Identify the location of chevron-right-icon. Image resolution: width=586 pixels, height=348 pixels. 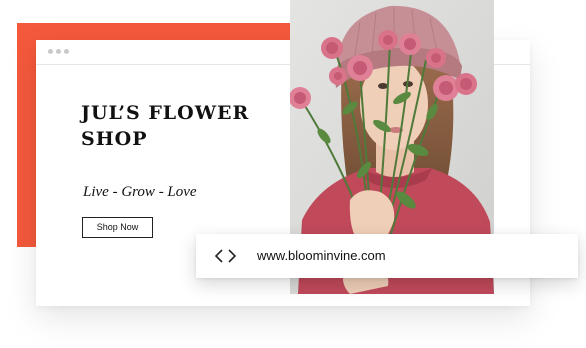
(232, 256).